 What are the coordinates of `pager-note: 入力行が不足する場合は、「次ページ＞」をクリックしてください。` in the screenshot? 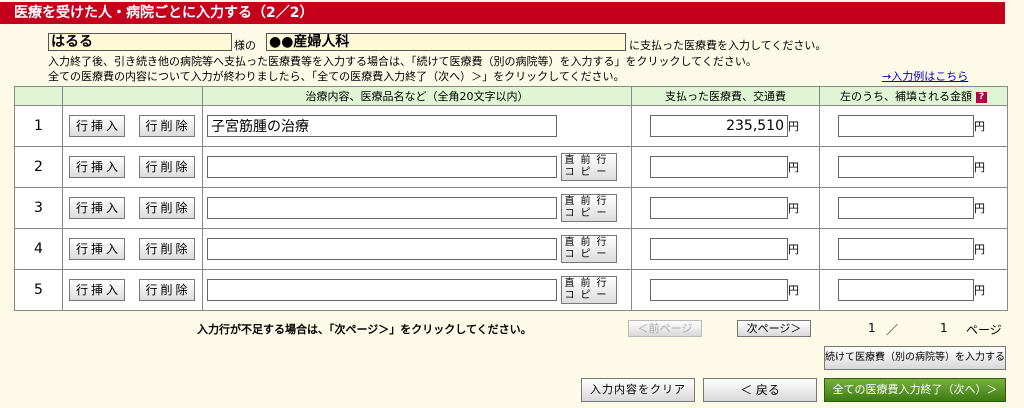 It's located at (364, 329).